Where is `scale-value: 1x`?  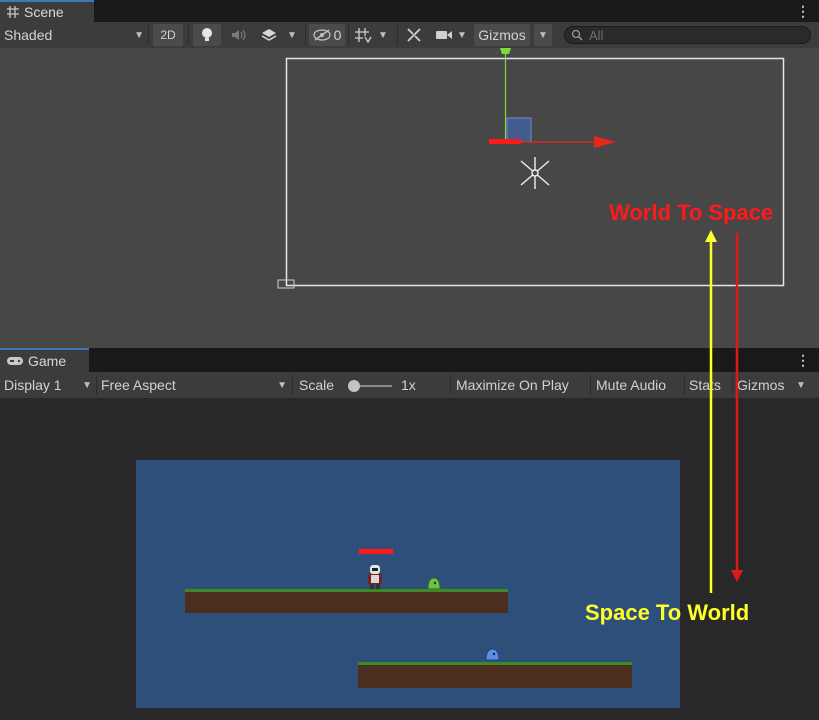
scale-value: 1x is located at coordinates (408, 385).